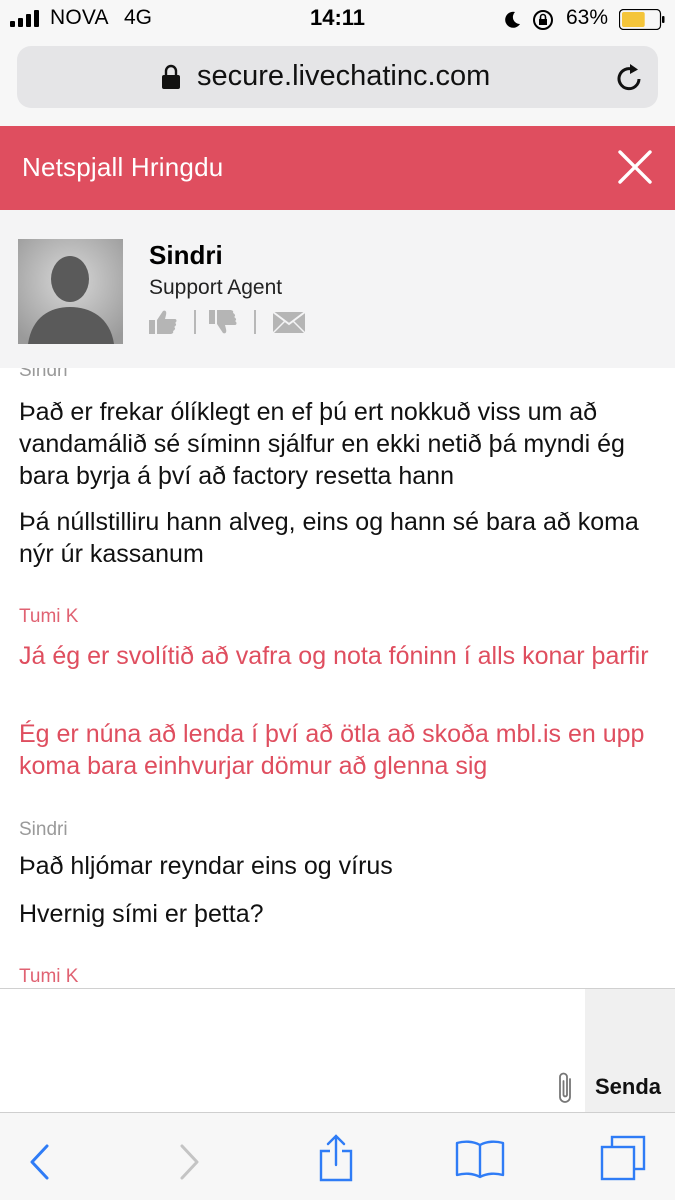 The width and height of the screenshot is (675, 1200). Describe the element at coordinates (123, 167) in the screenshot. I see `chat-title: Netspjall Hringdu` at that location.